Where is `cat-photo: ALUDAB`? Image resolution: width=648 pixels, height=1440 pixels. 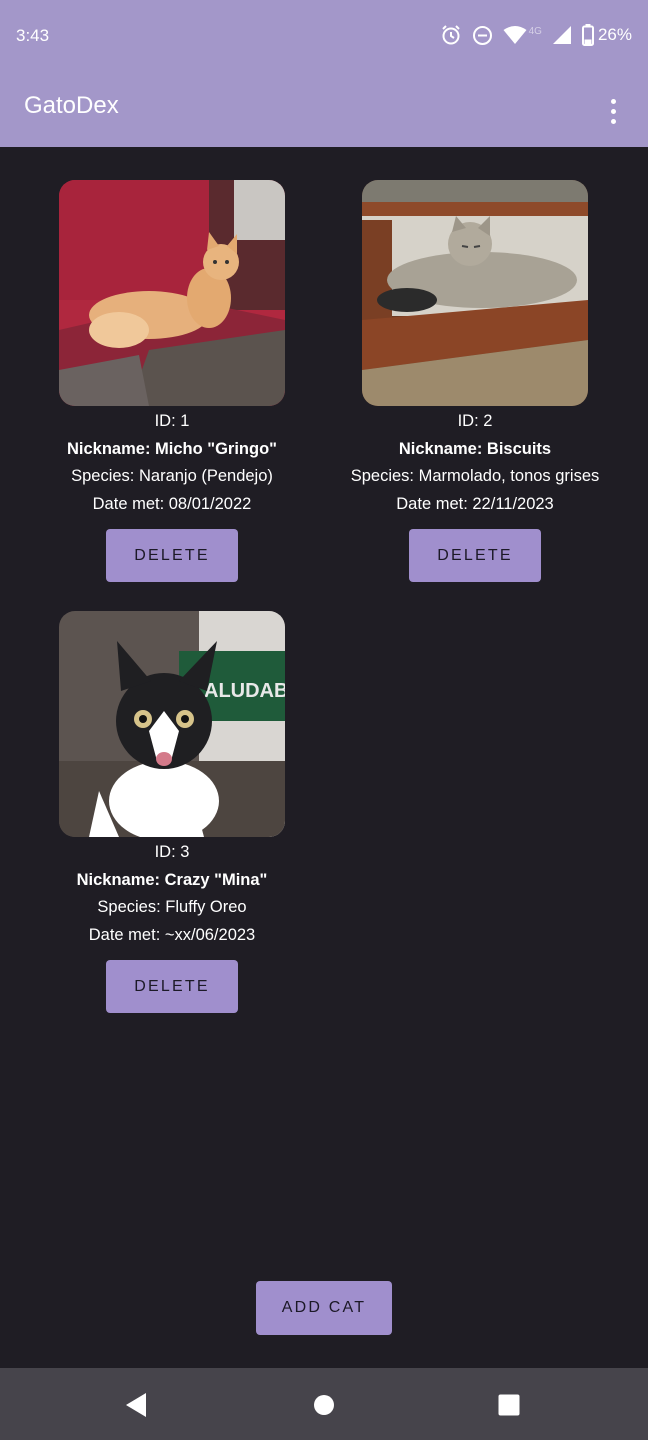 cat-photo: ALUDAB is located at coordinates (172, 724).